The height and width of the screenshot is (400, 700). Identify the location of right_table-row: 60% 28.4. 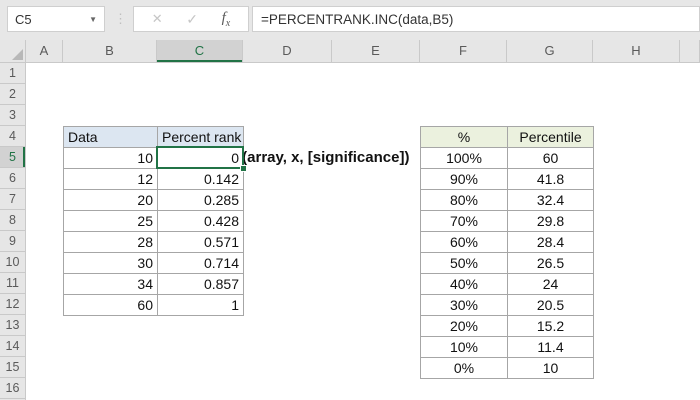
(507, 242).